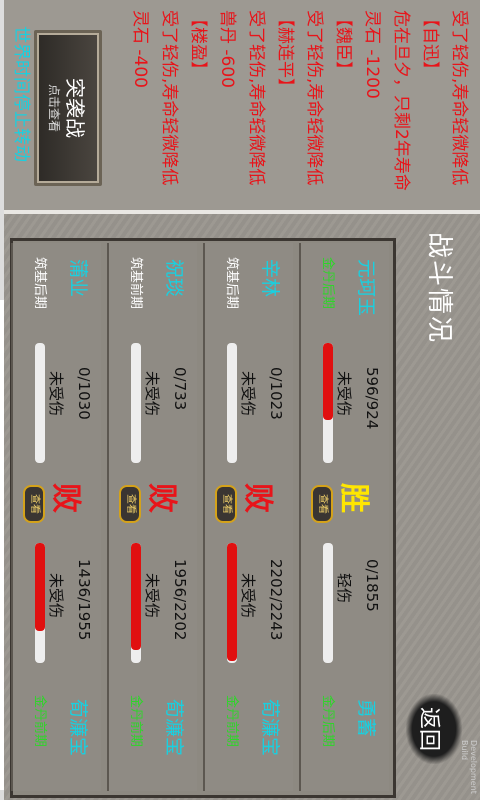 The image size is (480, 800). What do you see at coordinates (469, 767) in the screenshot?
I see `dev-build-label: Development Build` at bounding box center [469, 767].